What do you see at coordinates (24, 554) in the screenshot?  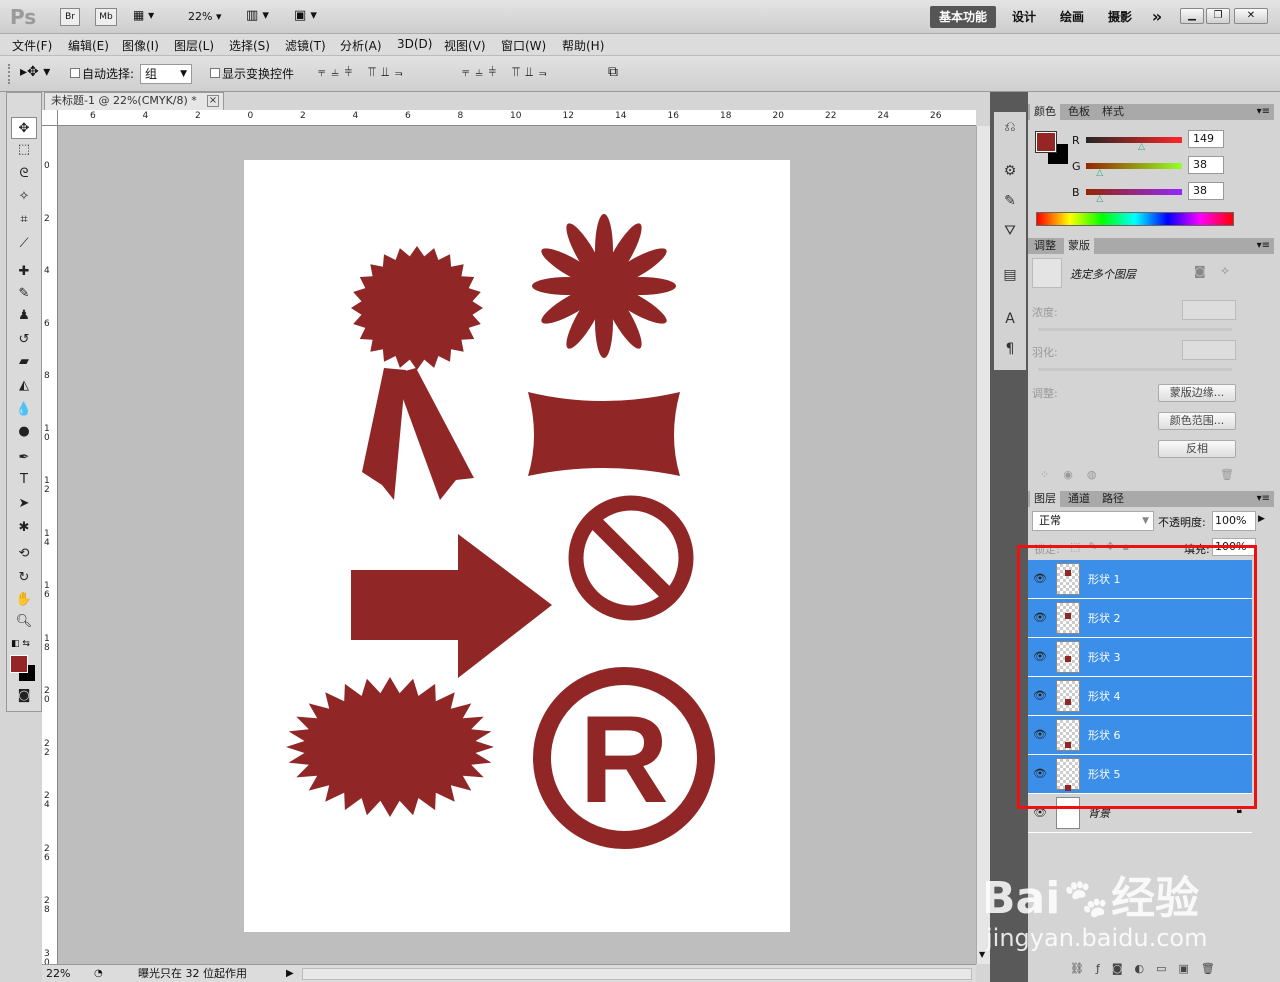 I see `3d-rotate-icon: ⟲` at bounding box center [24, 554].